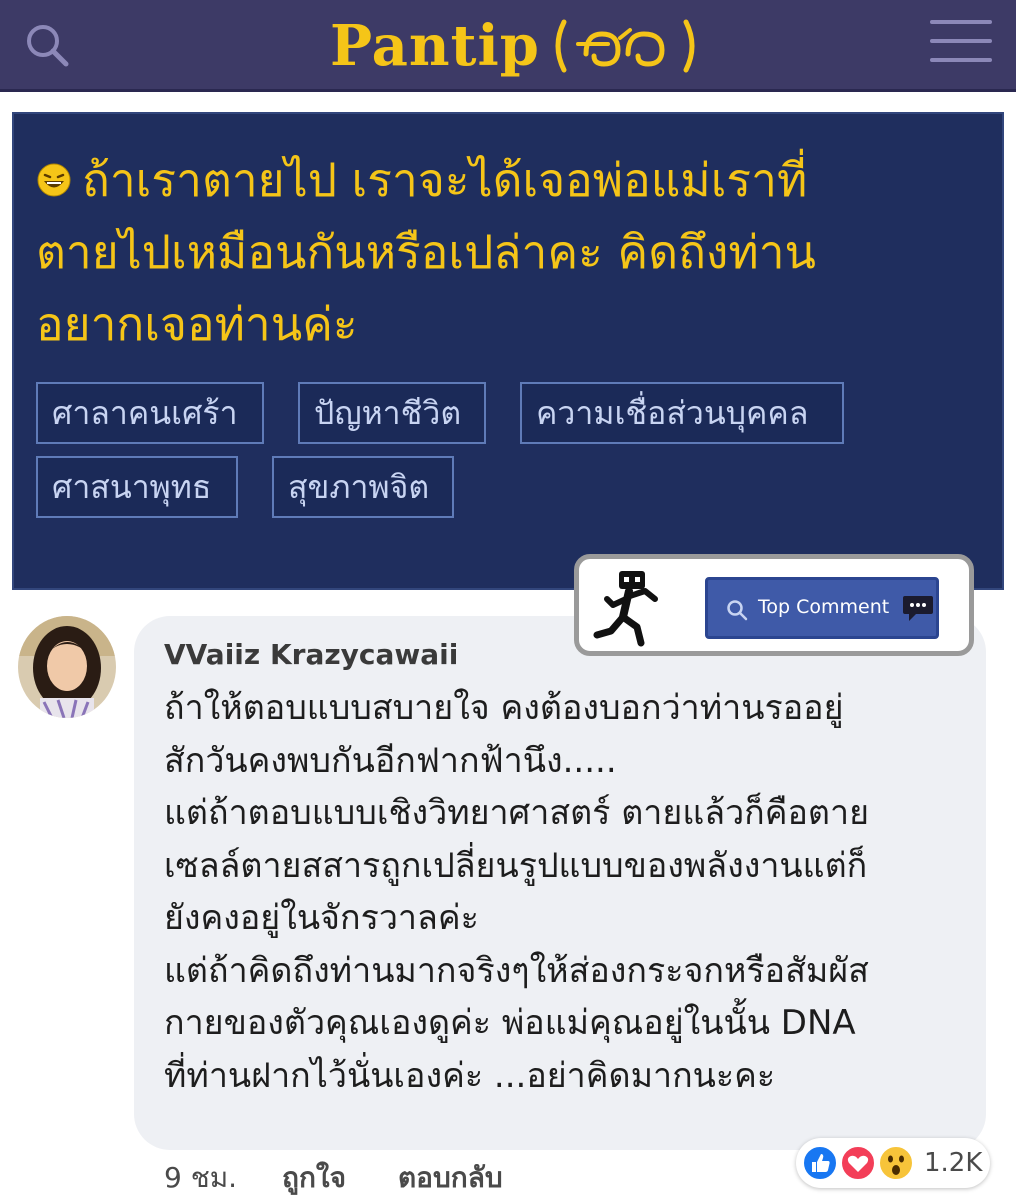  I want to click on tag-panha-chiwit: ปัญหาชีวิต, so click(392, 413).